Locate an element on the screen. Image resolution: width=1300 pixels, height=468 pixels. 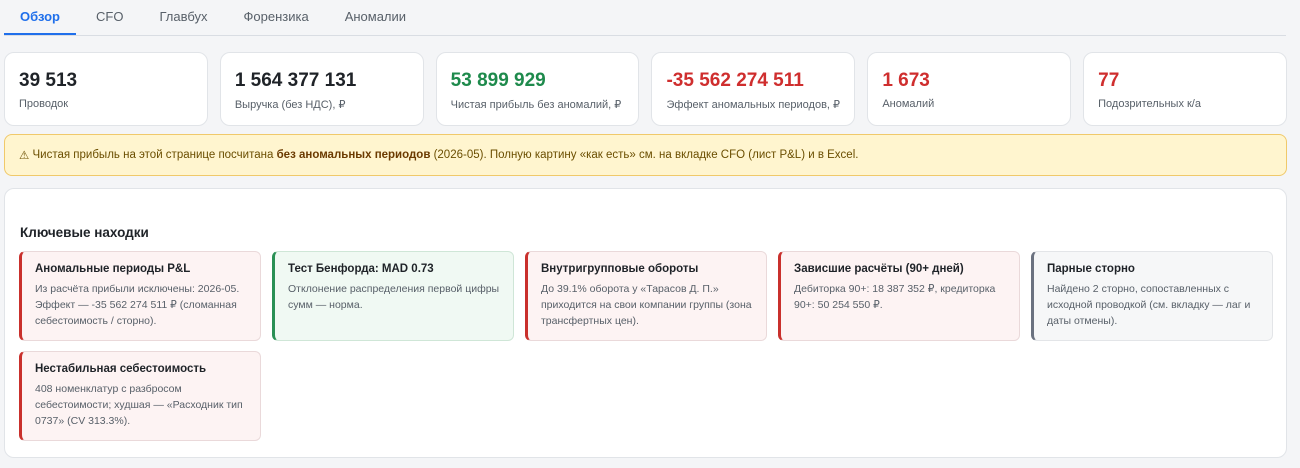
tab-overview: Обзор is located at coordinates (40, 17).